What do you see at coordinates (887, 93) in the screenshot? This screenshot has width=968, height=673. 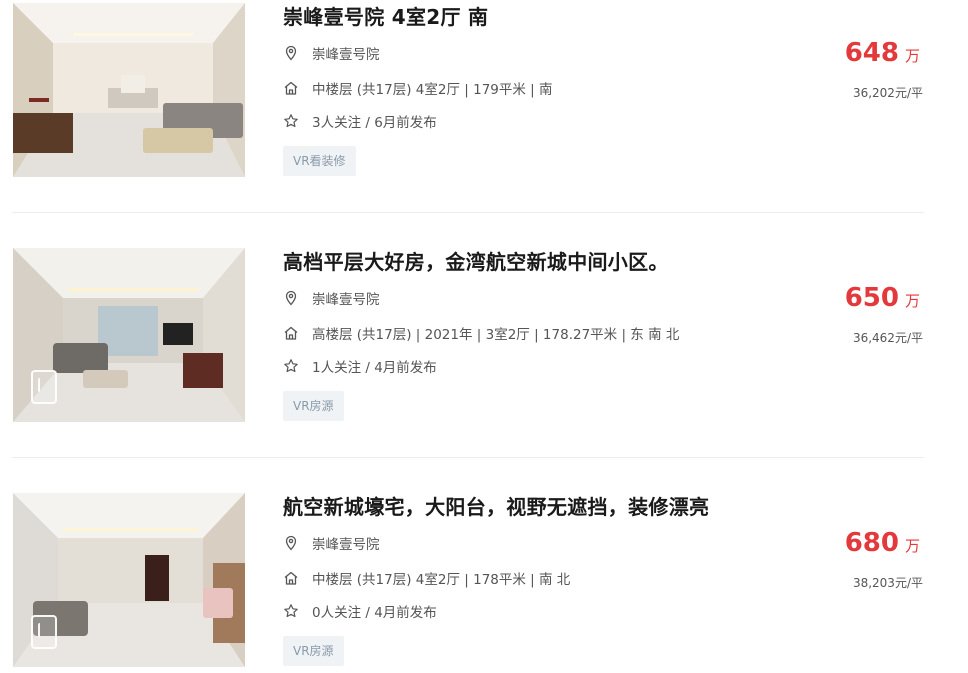 I see `listing-unit-price: 36,202元/平` at bounding box center [887, 93].